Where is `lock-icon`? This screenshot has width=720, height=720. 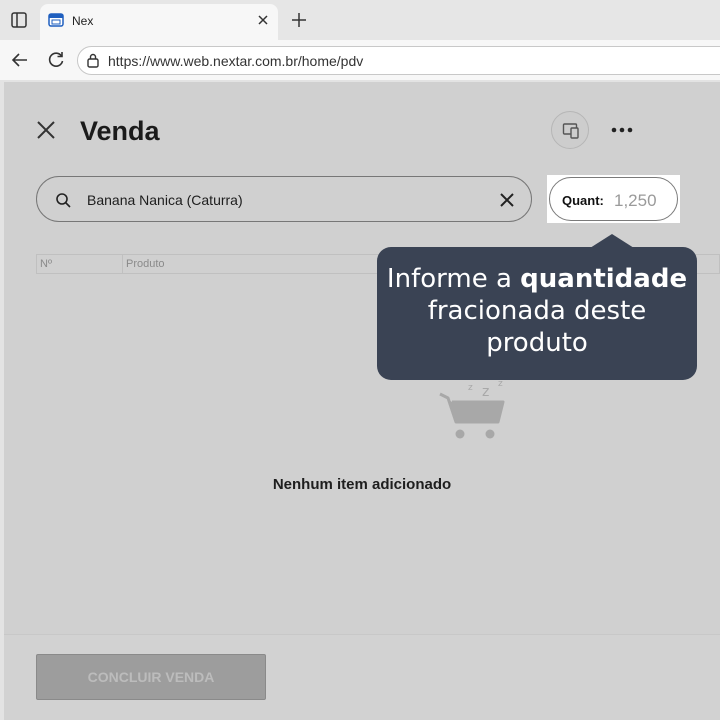 lock-icon is located at coordinates (93, 60).